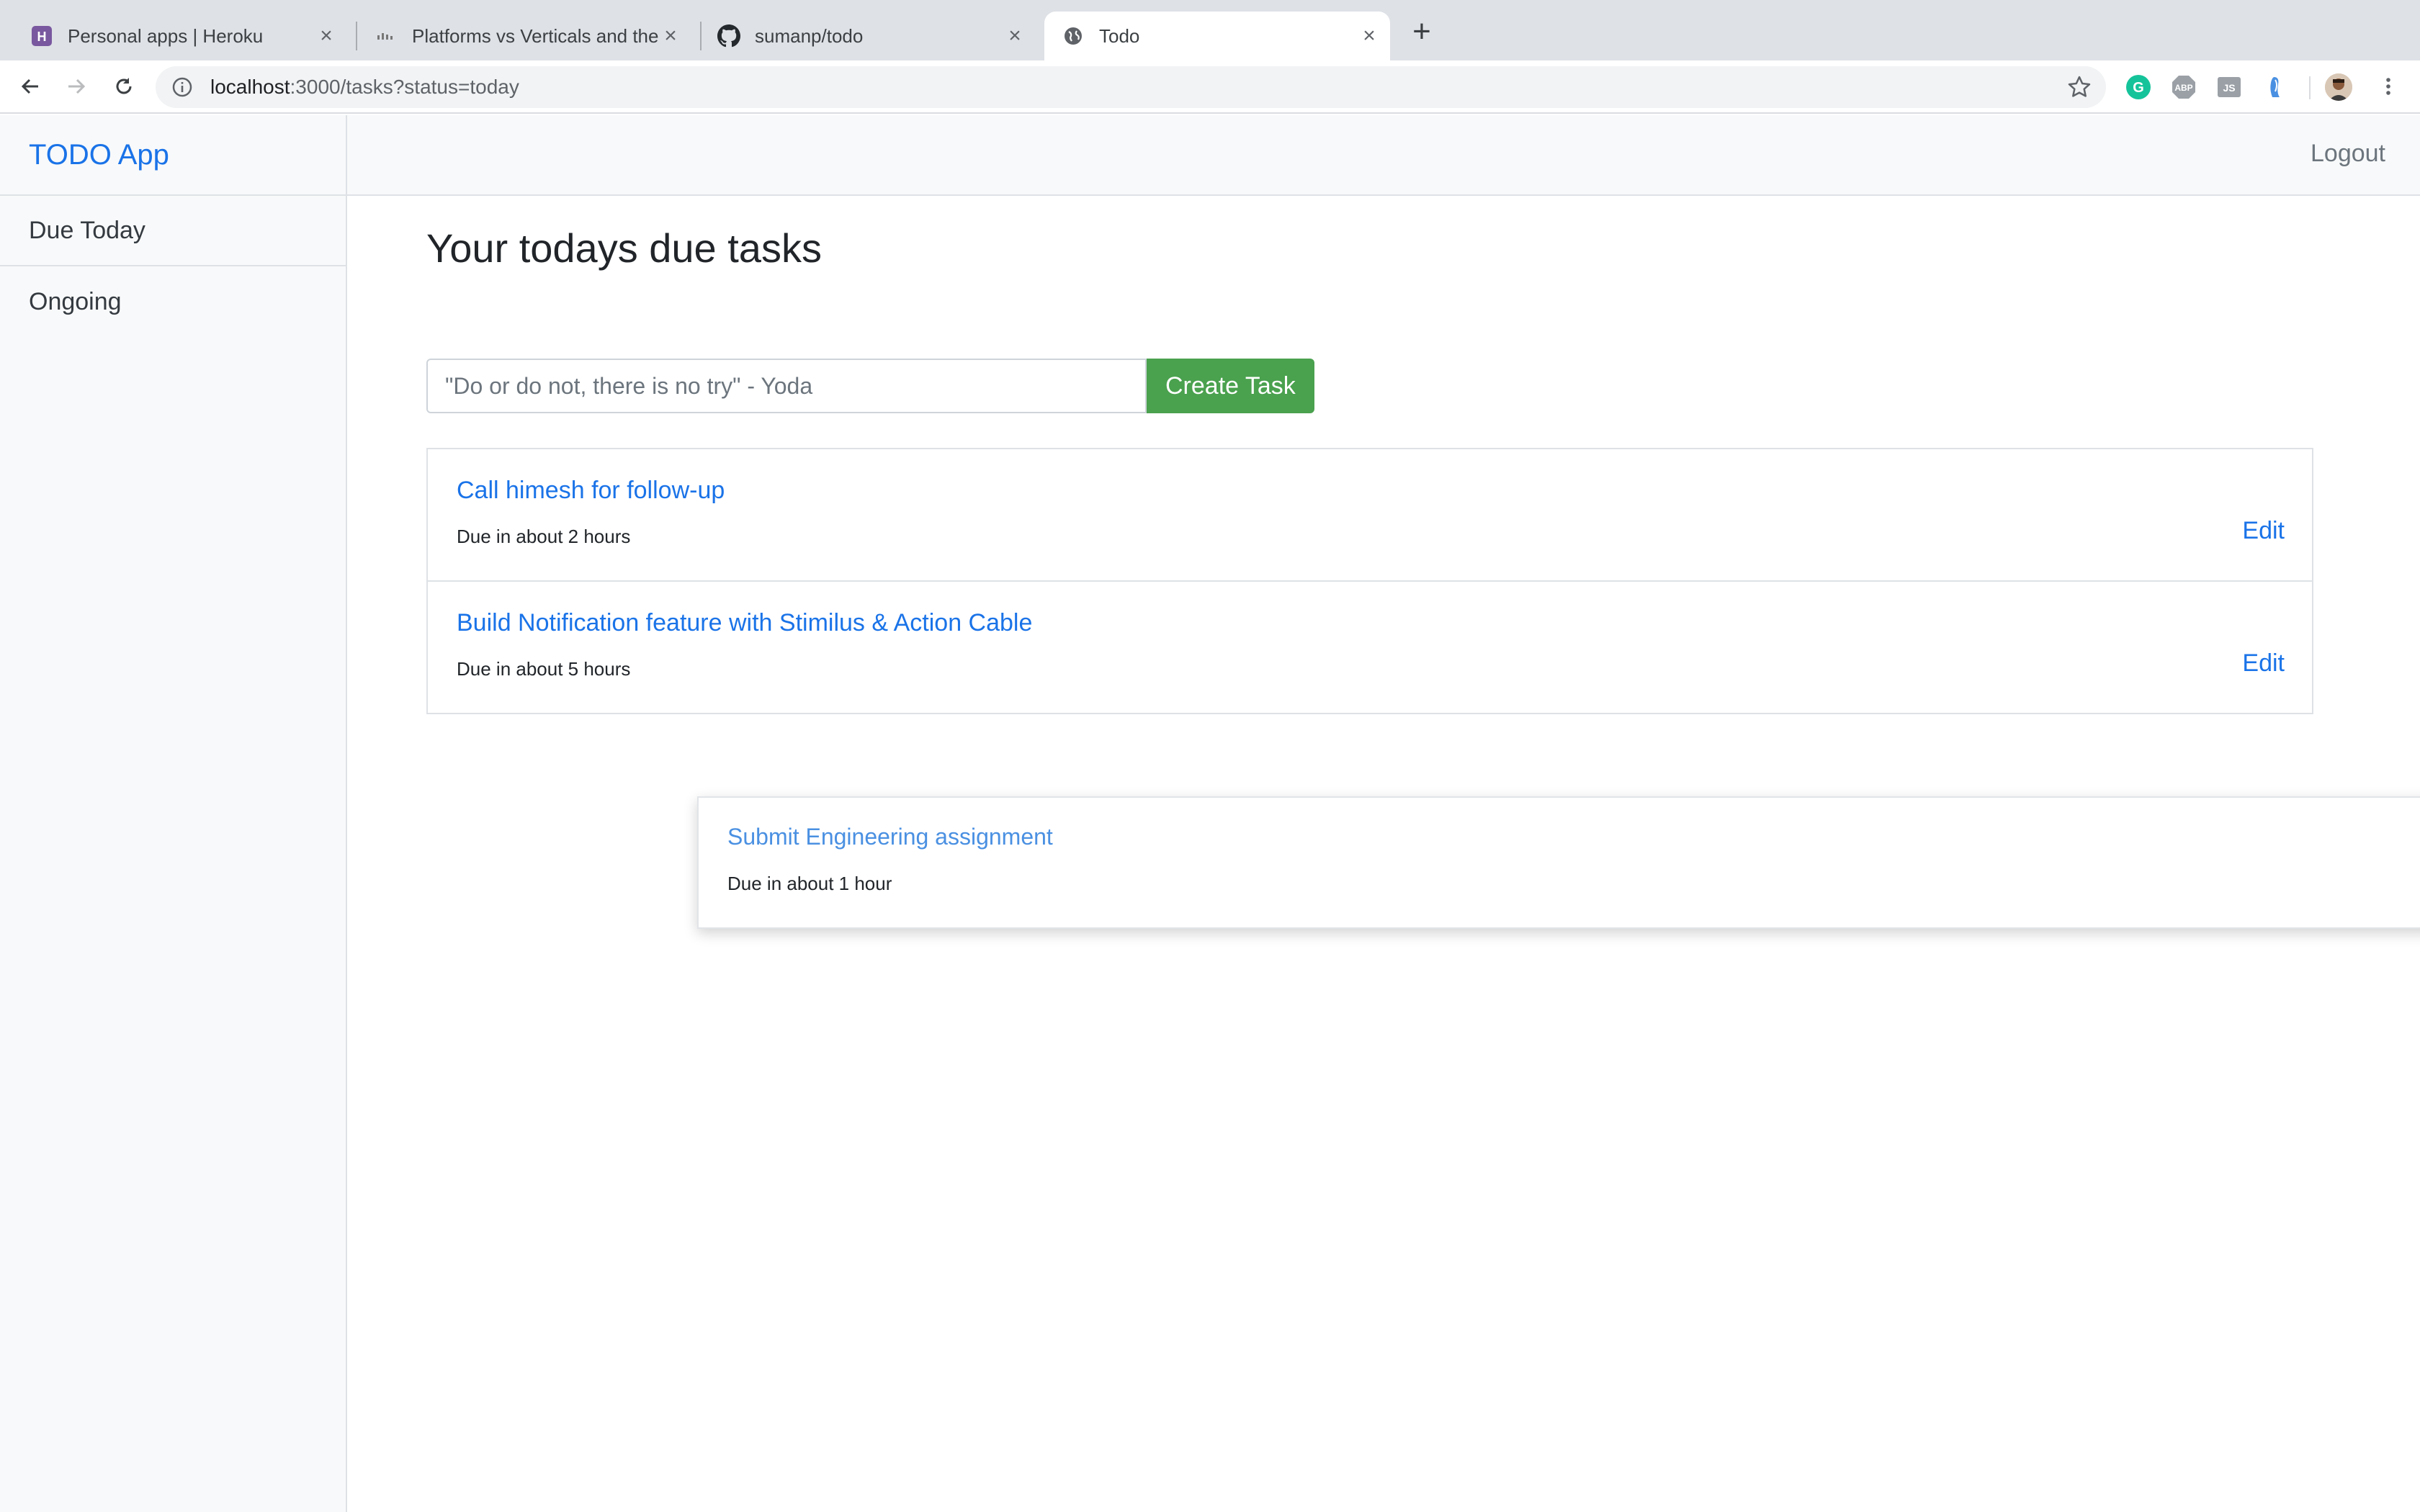 This screenshot has width=2420, height=1512. Describe the element at coordinates (250, 87) in the screenshot. I see `url-host: localhost` at that location.